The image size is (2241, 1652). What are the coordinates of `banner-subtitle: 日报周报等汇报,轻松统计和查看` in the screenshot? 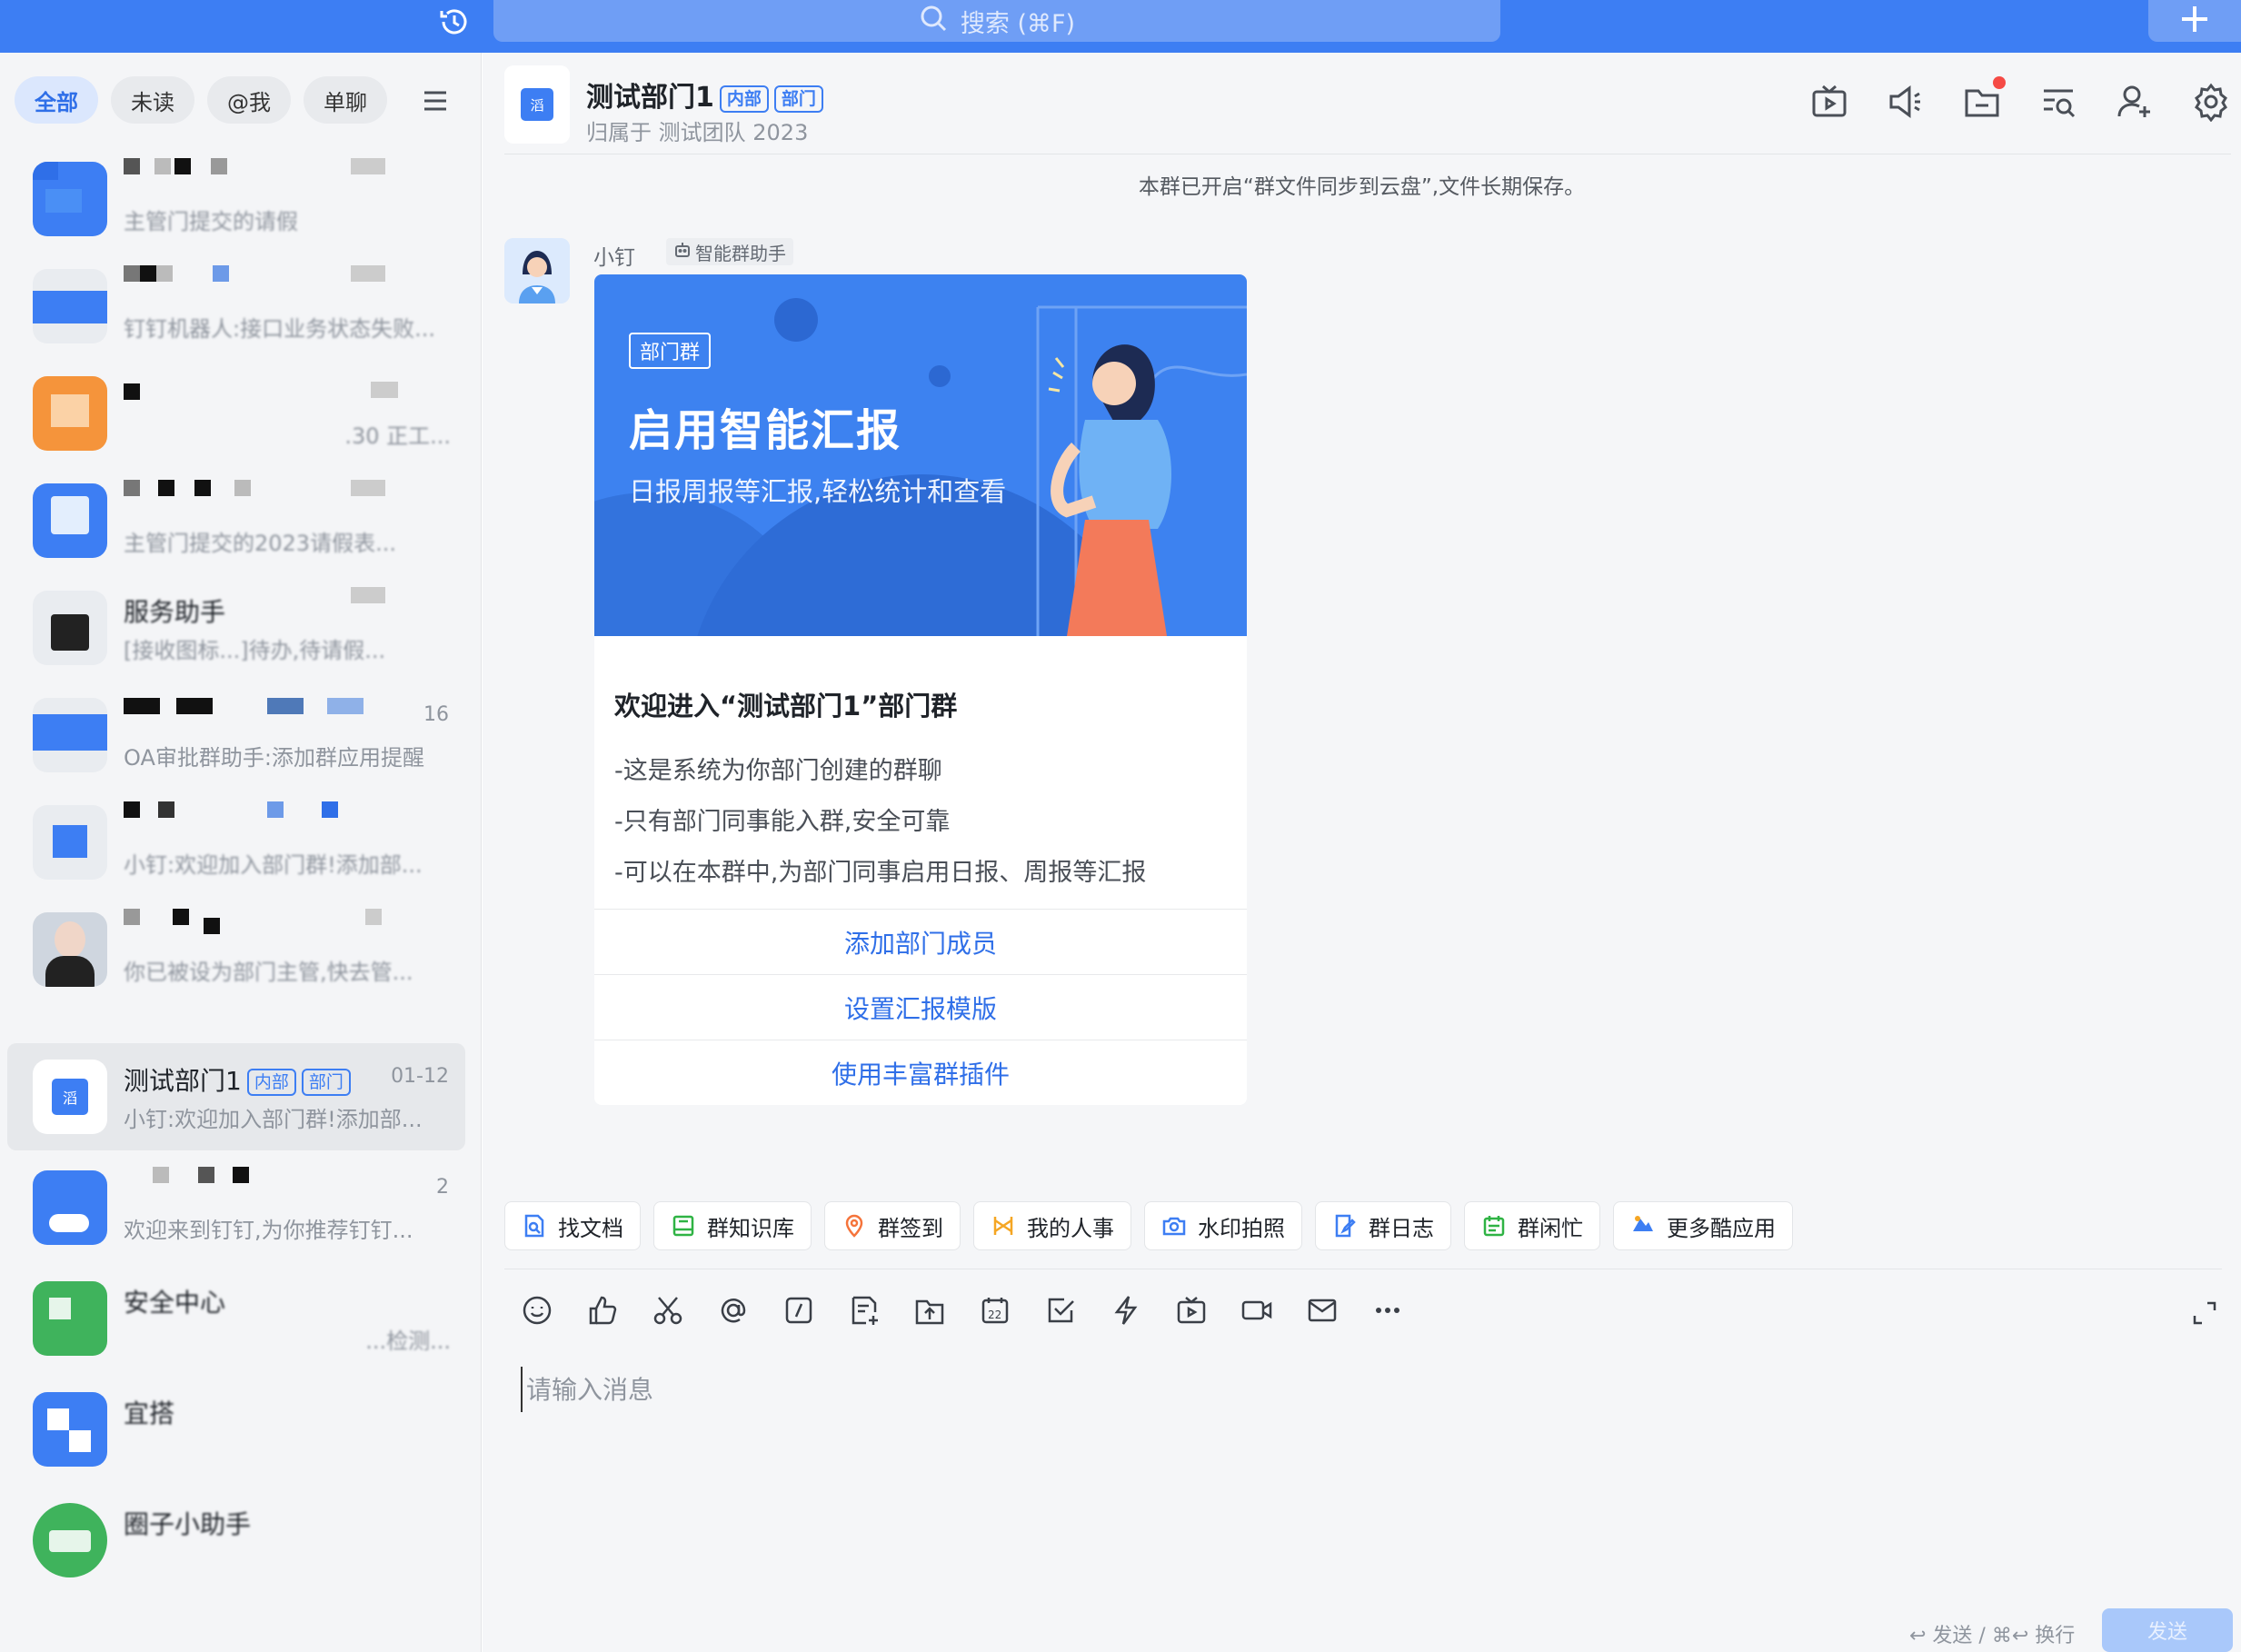 It's located at (818, 491).